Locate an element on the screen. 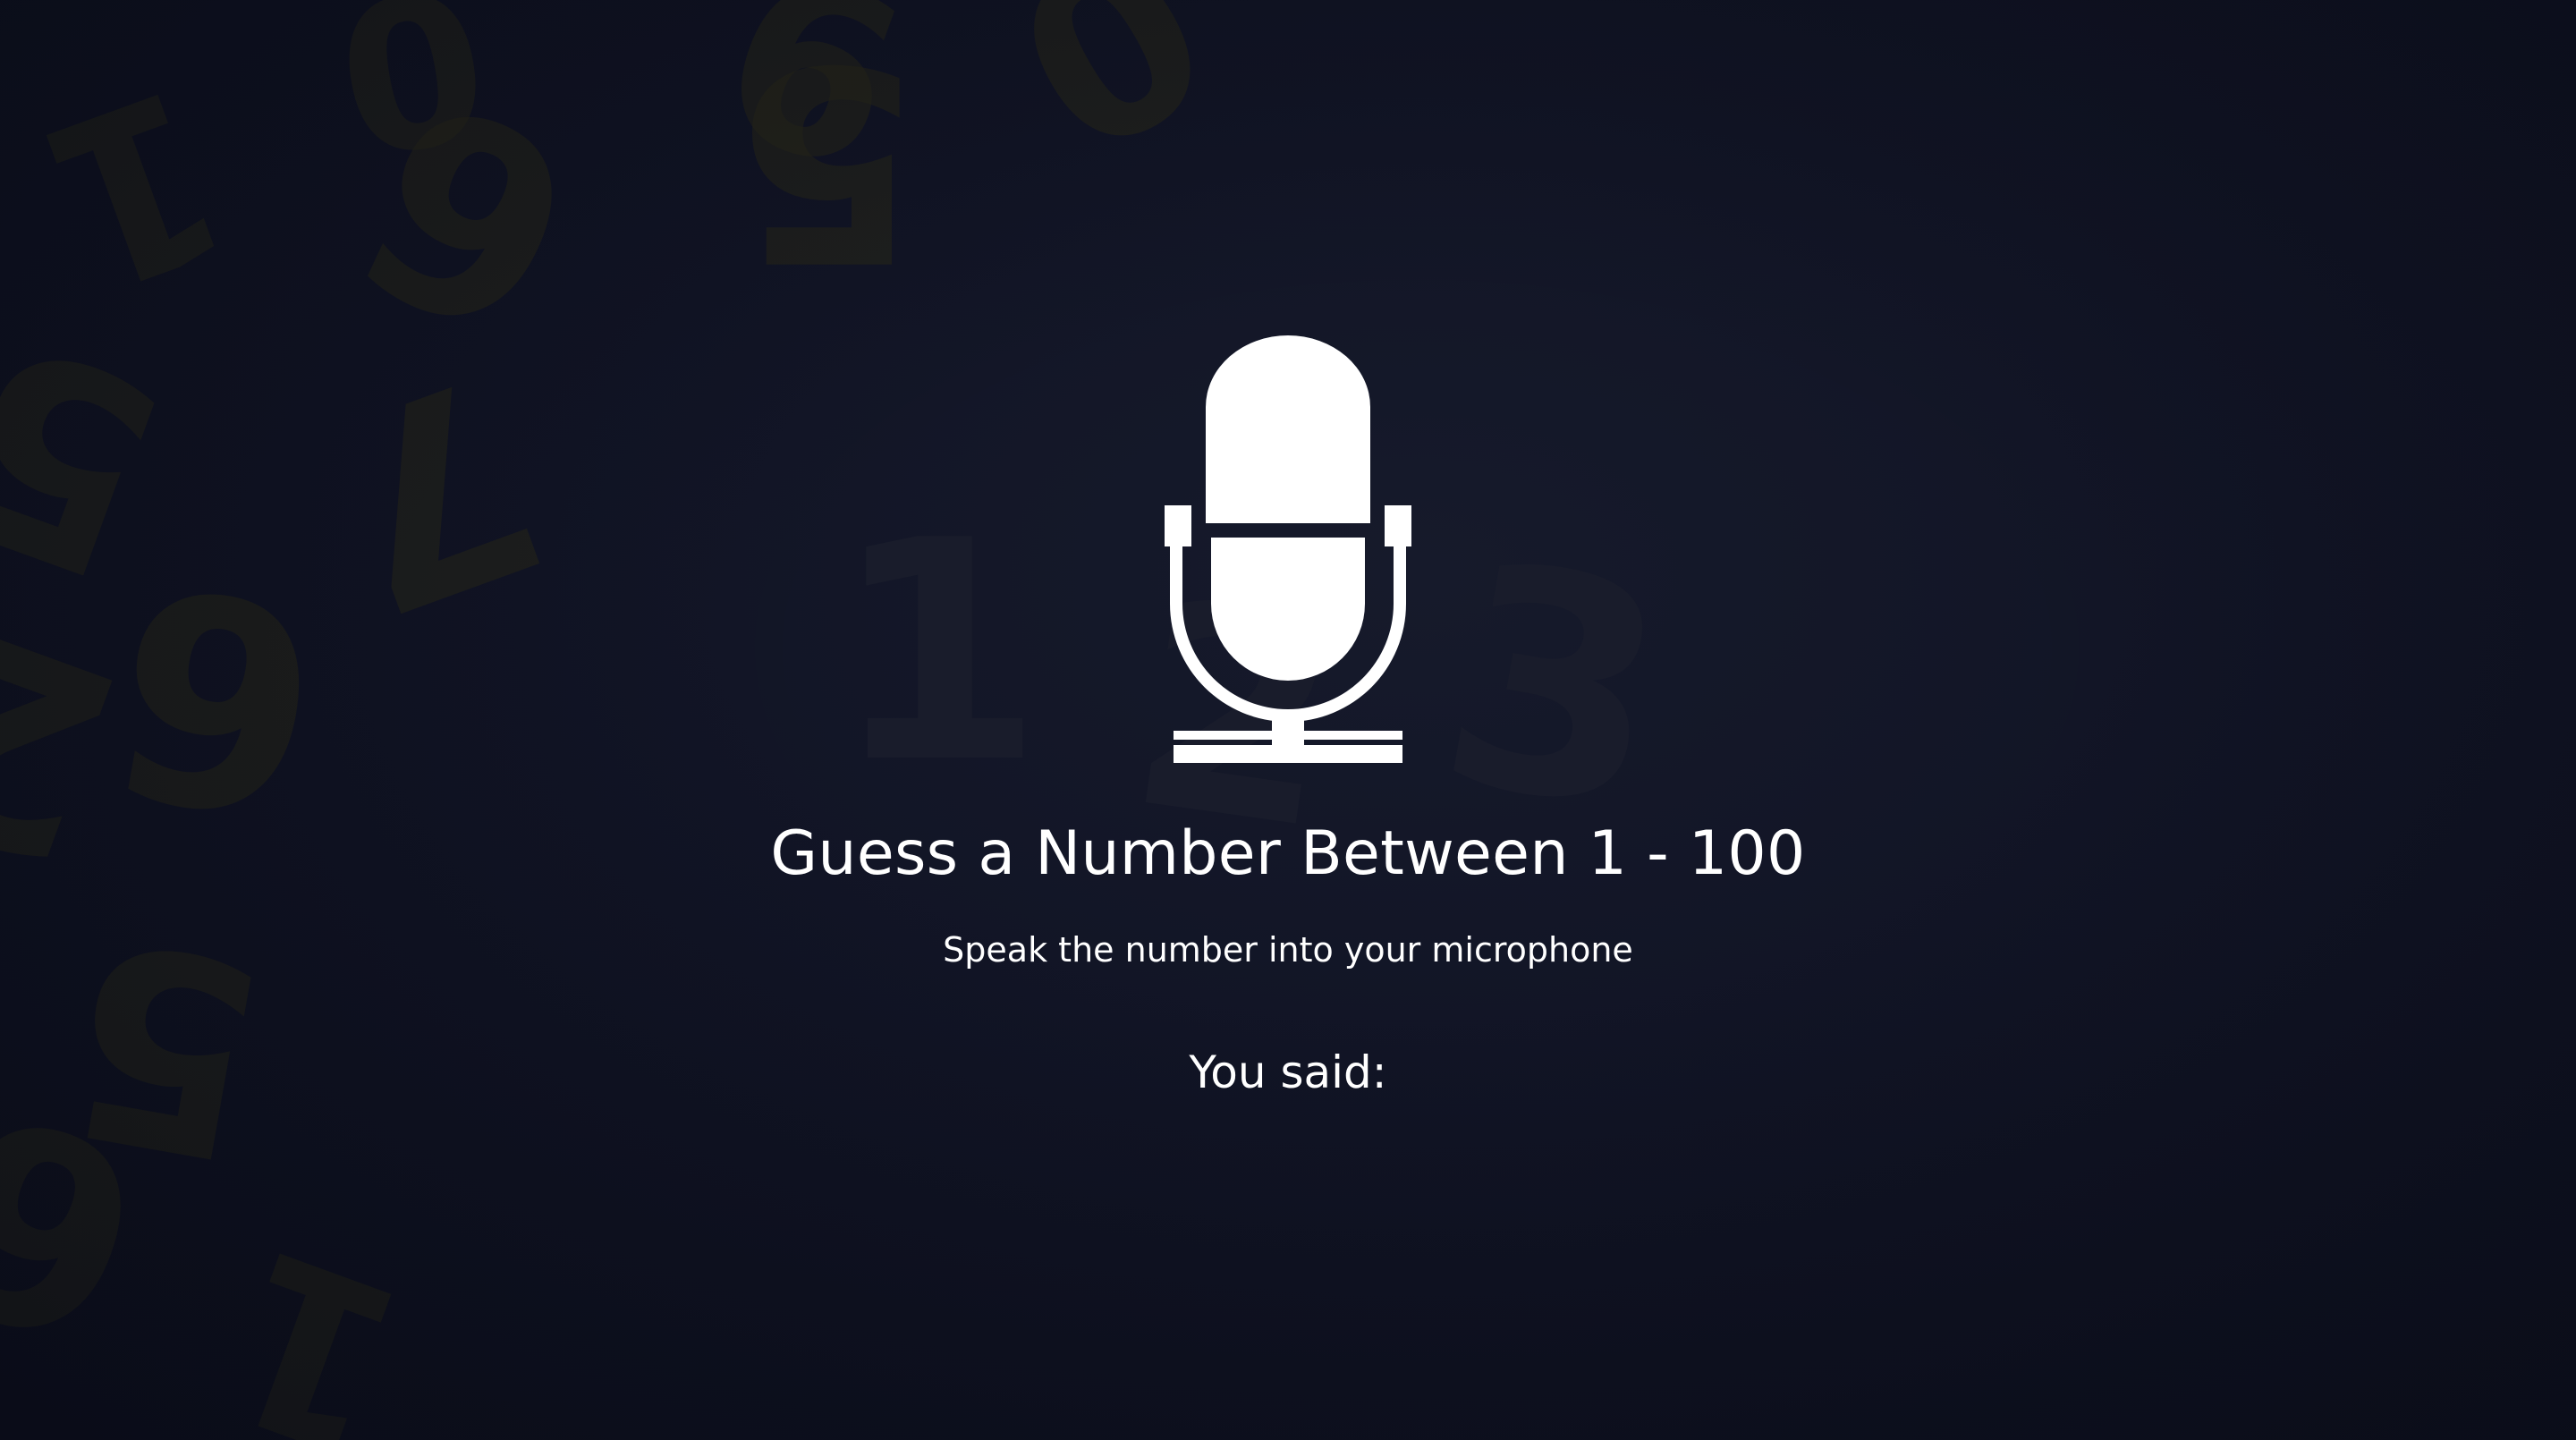 The image size is (2576, 1440). microphone-icon is located at coordinates (1288, 550).